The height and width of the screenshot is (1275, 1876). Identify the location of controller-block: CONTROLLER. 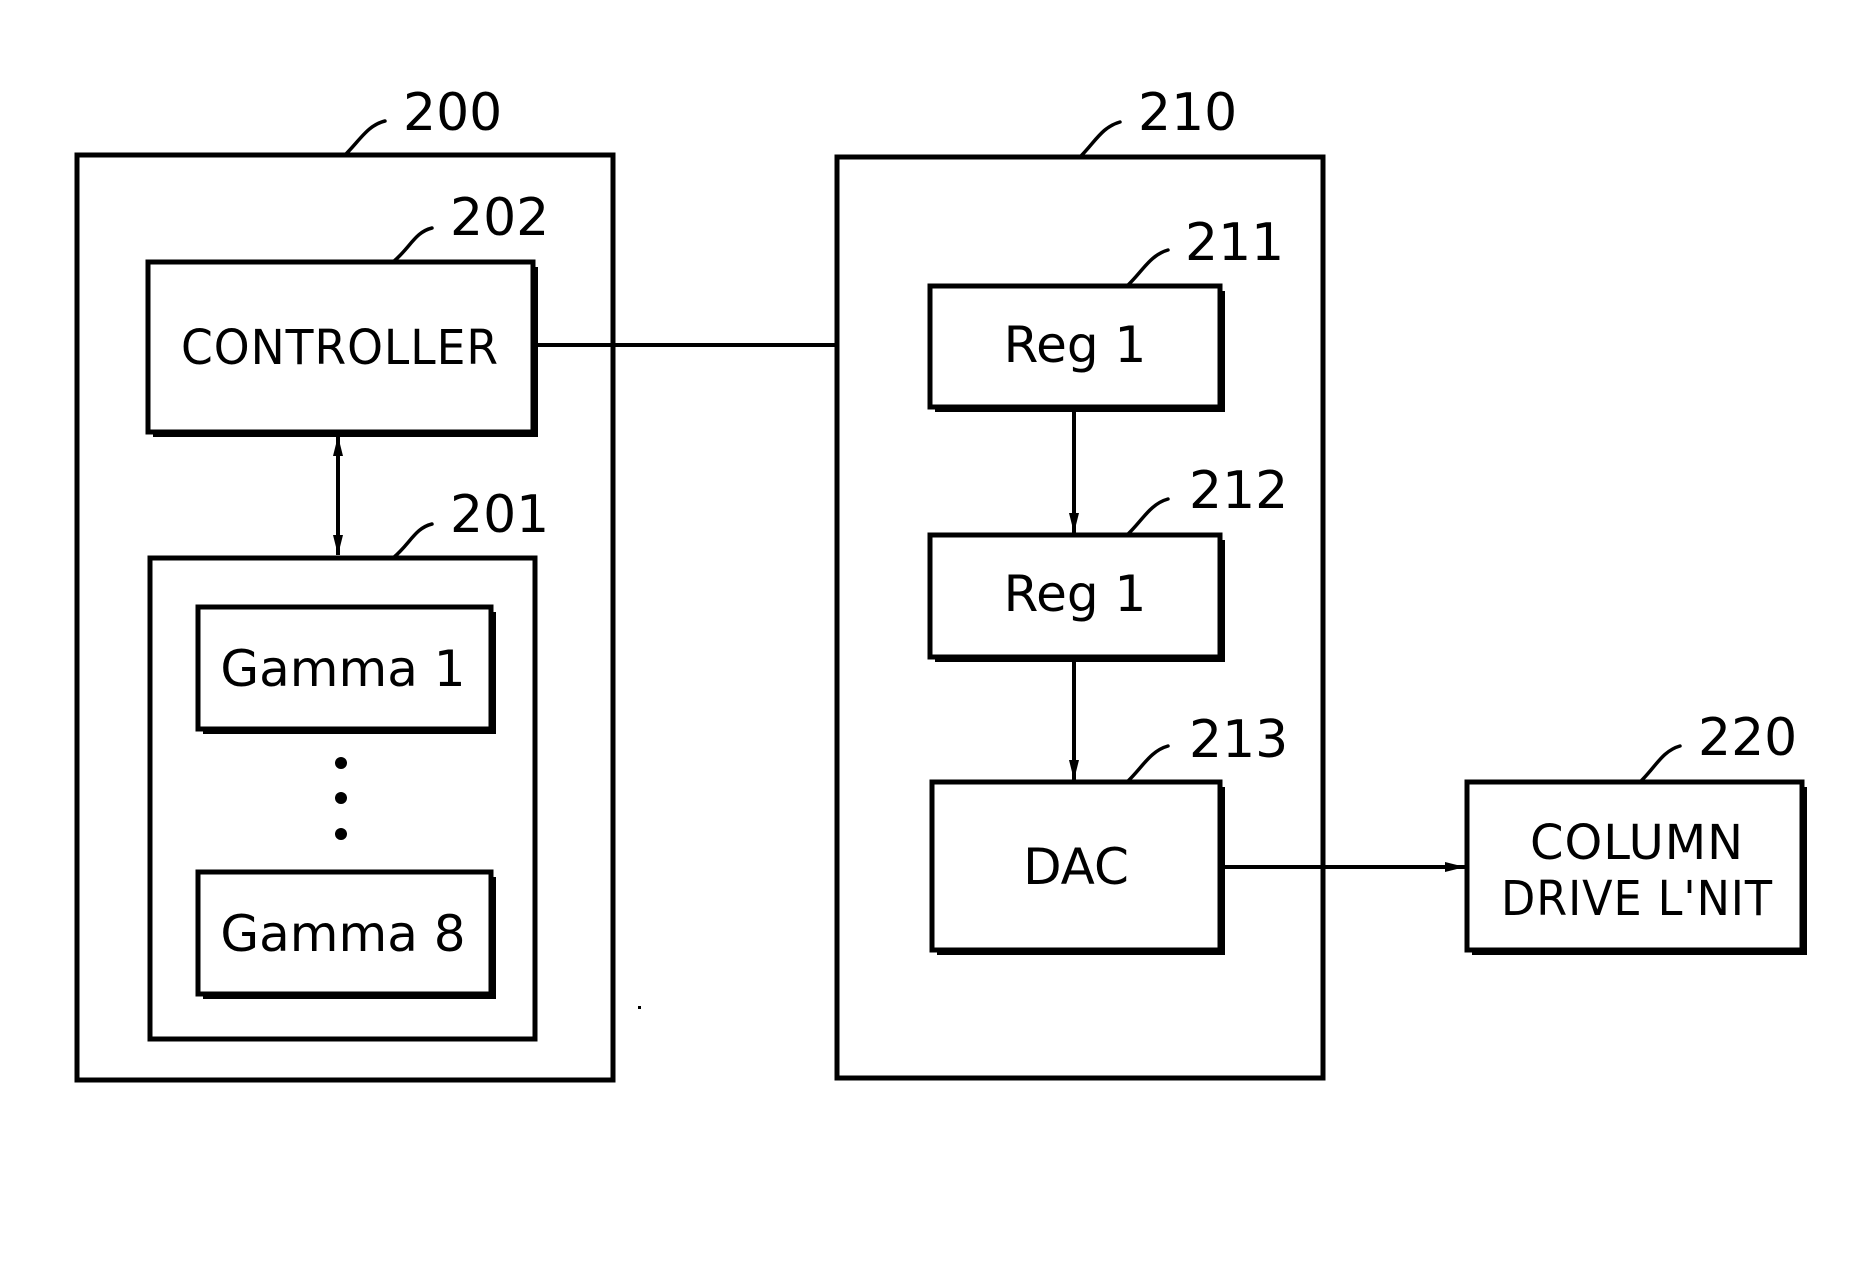
(341, 348).